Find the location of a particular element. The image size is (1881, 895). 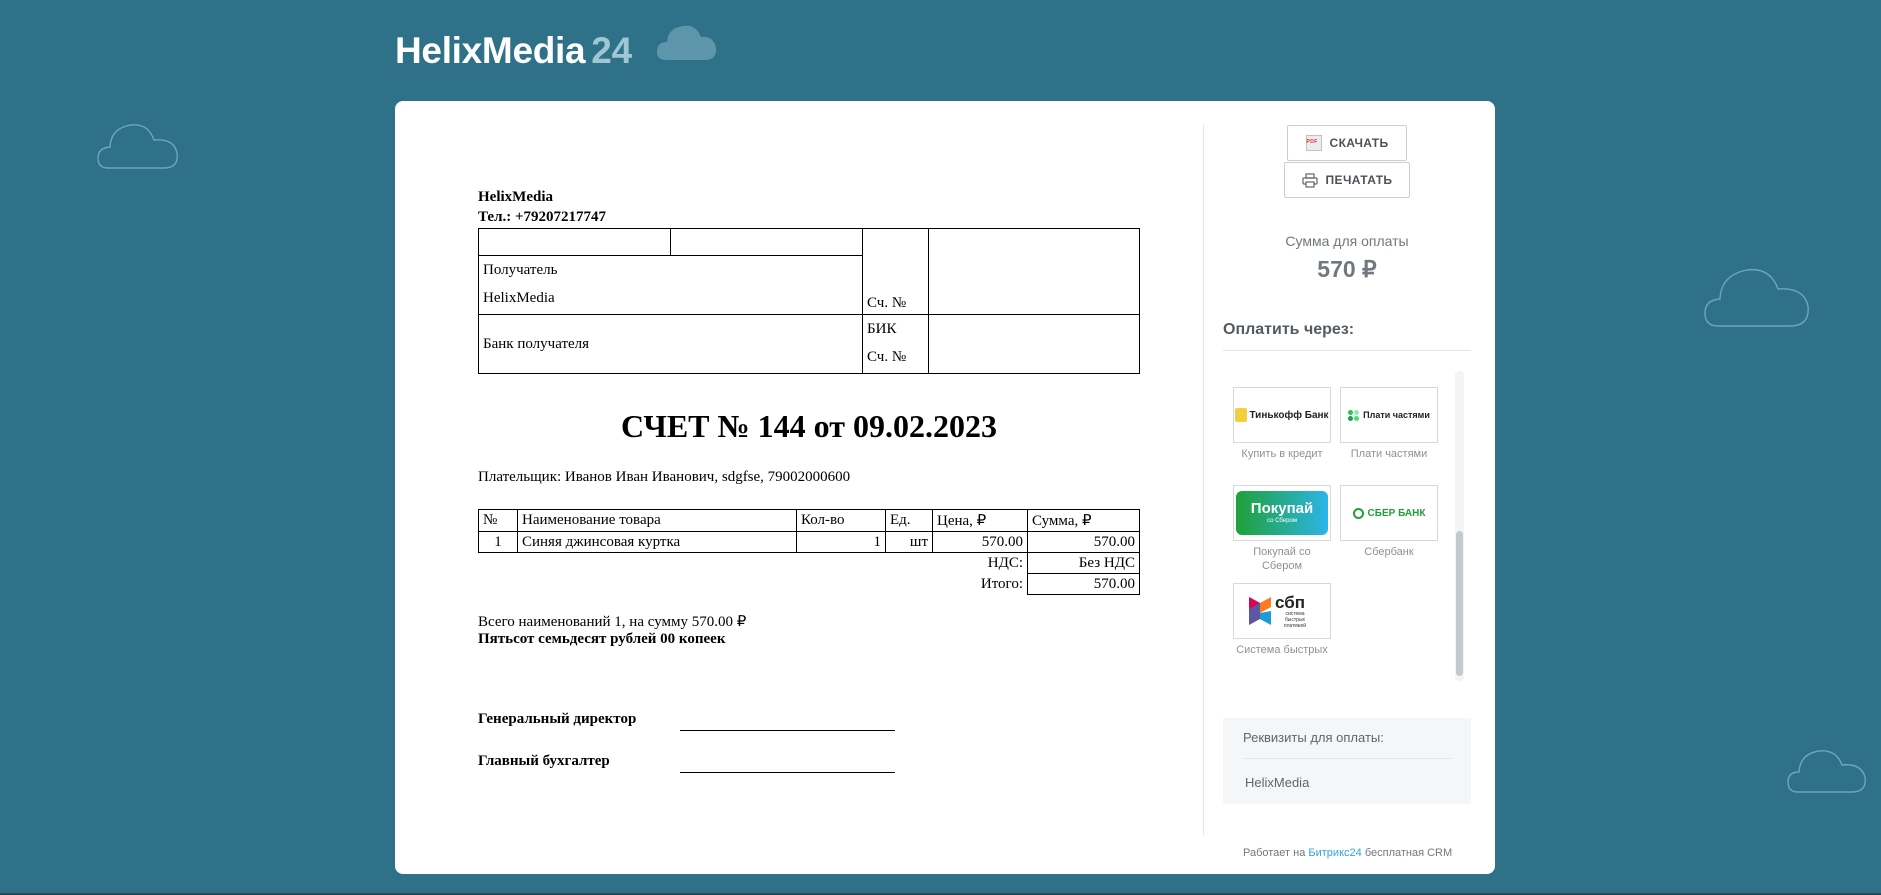

method-label: Сбербанк is located at coordinates (1389, 552).